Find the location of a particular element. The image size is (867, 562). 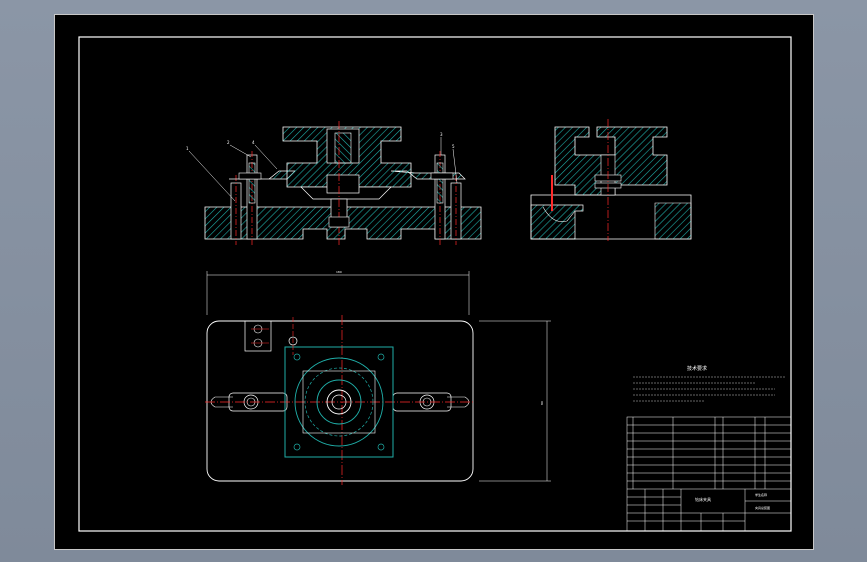

title-block is located at coordinates (709, 474).